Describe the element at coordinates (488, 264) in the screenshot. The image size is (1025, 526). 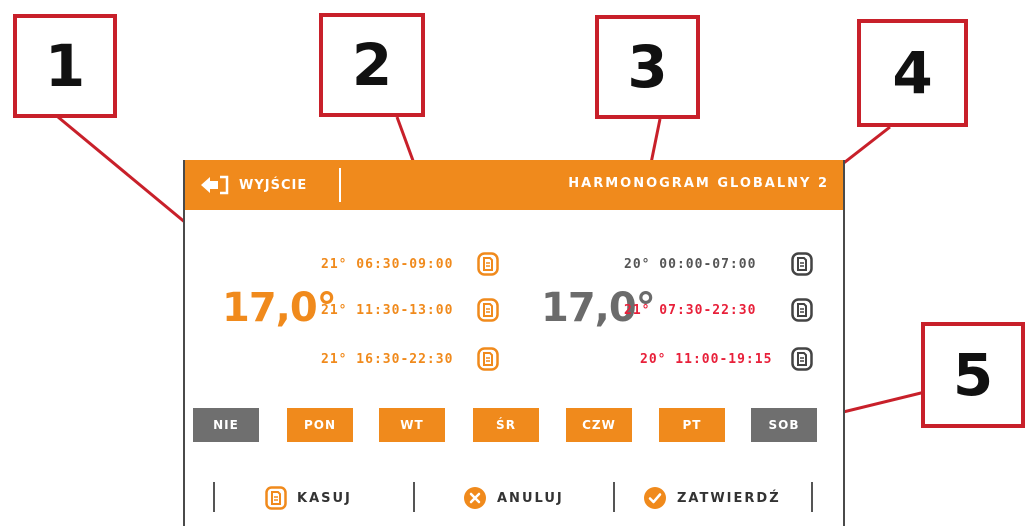
I see `left-period-1-copy-icon` at that location.